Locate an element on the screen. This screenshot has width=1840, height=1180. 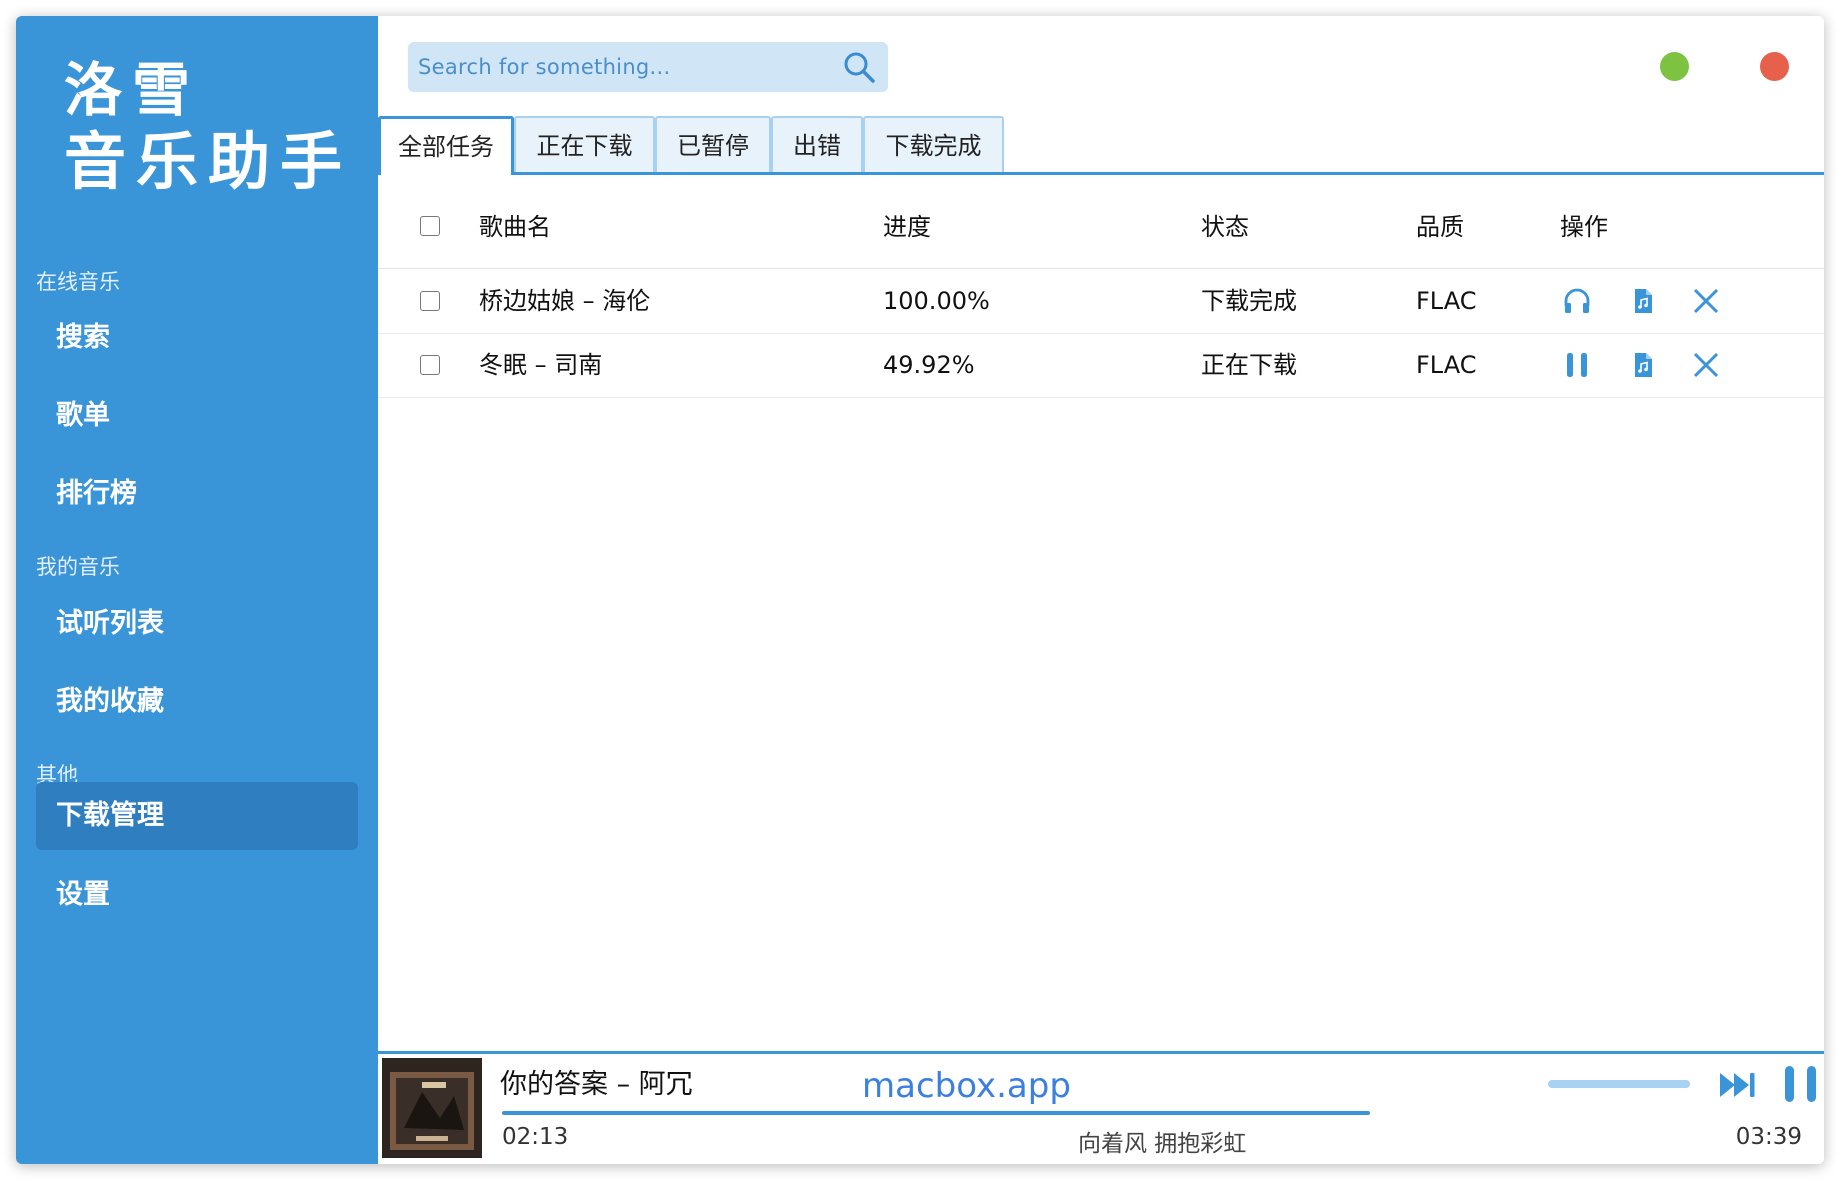
album-cover is located at coordinates (432, 1108).